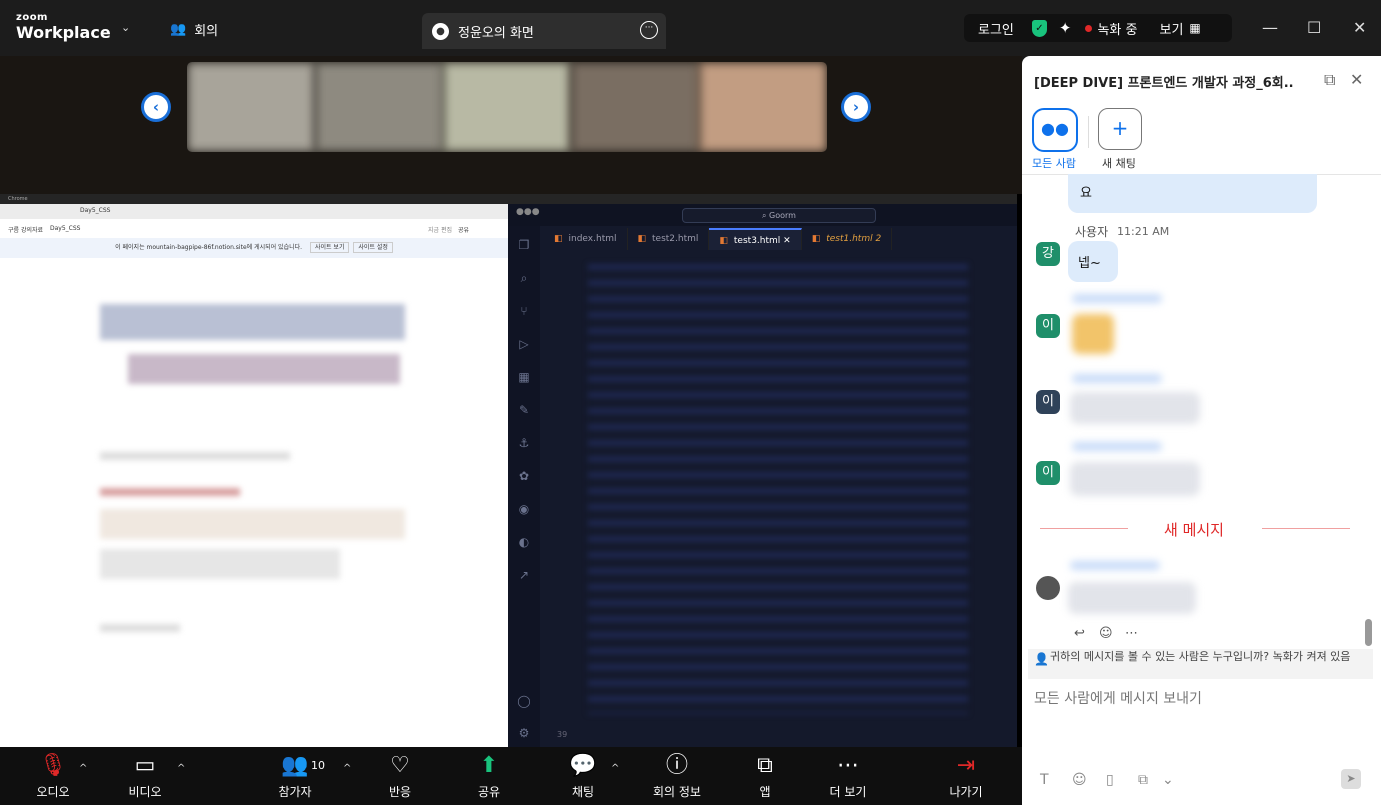 This screenshot has height=805, width=1381. Describe the element at coordinates (649, 30) in the screenshot. I see `more-options-icon: ···` at that location.